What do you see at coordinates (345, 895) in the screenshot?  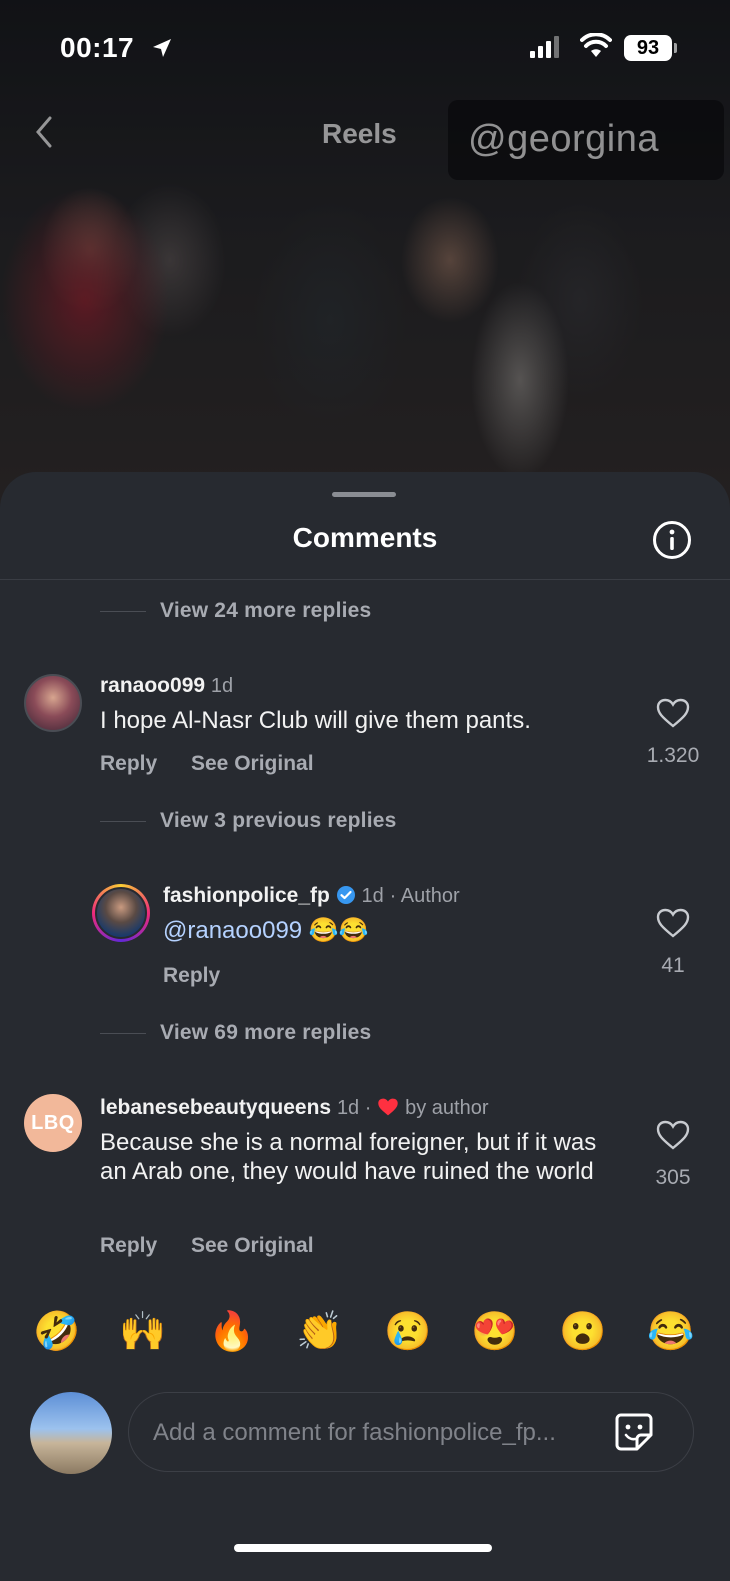 I see `verified-badge-icon` at bounding box center [345, 895].